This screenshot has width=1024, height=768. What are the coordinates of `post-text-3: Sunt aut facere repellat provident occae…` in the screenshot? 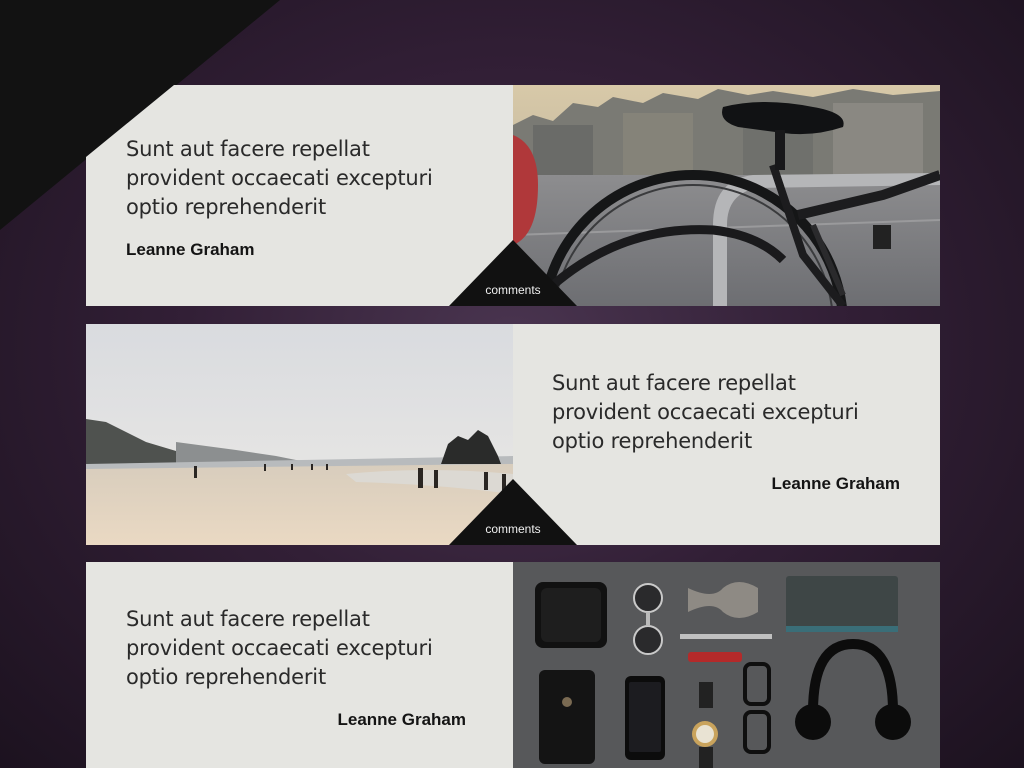 It's located at (296, 667).